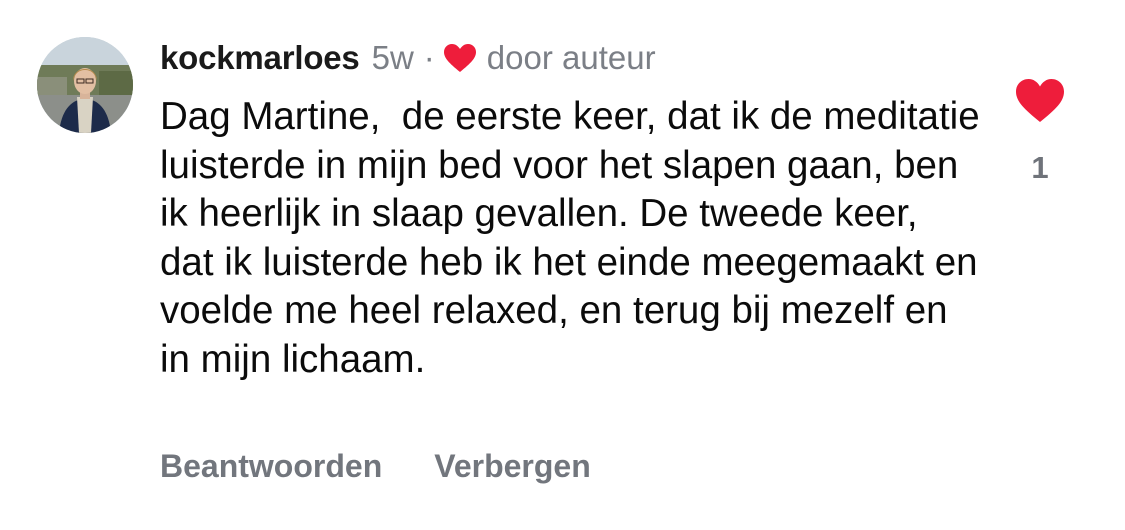  What do you see at coordinates (393, 58) in the screenshot?
I see `timestamp: 5w` at bounding box center [393, 58].